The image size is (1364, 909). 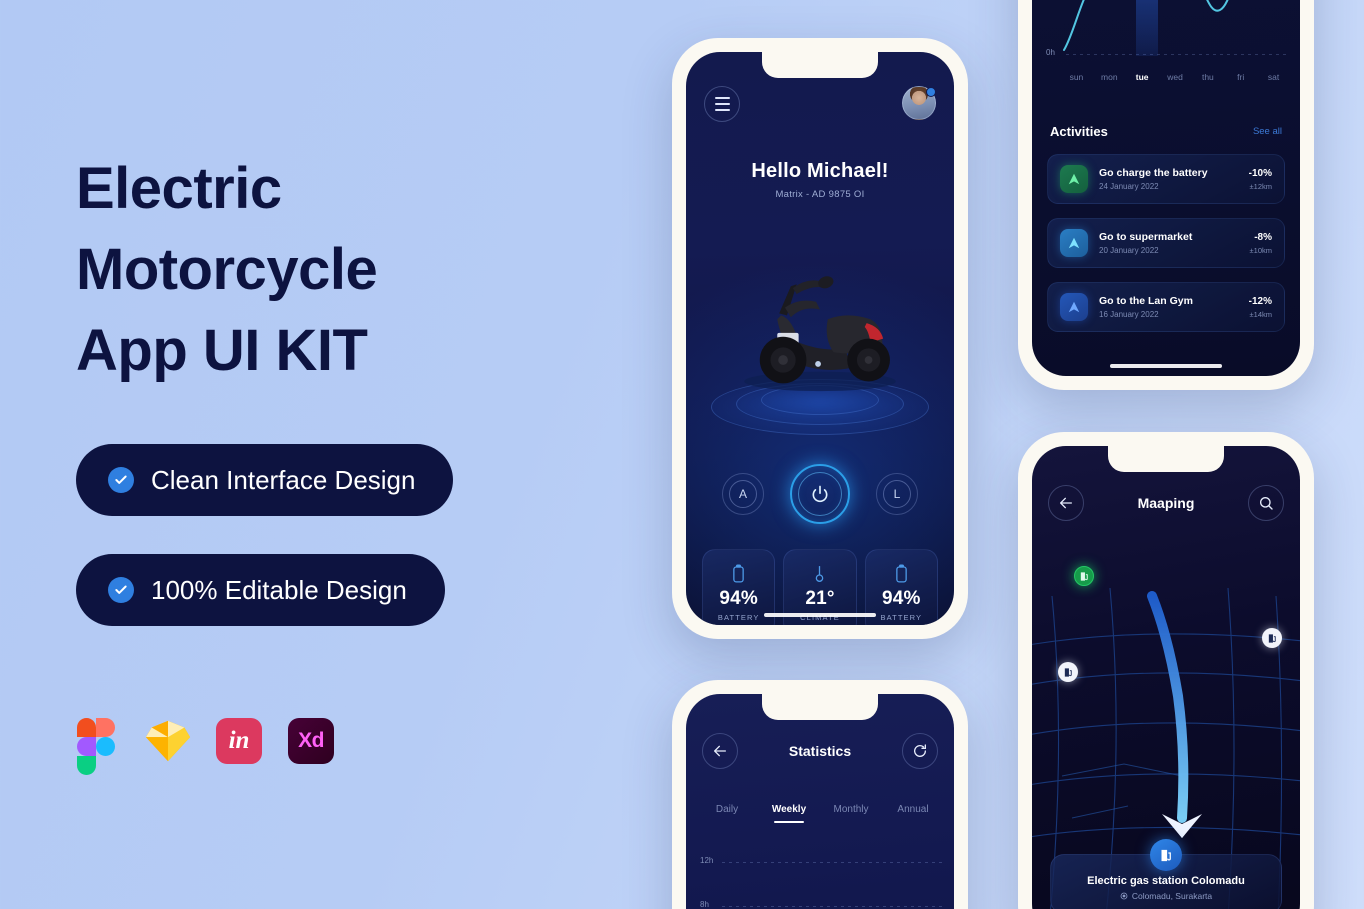 I want to click on activity-title: Go charge the battery, so click(x=1153, y=173).